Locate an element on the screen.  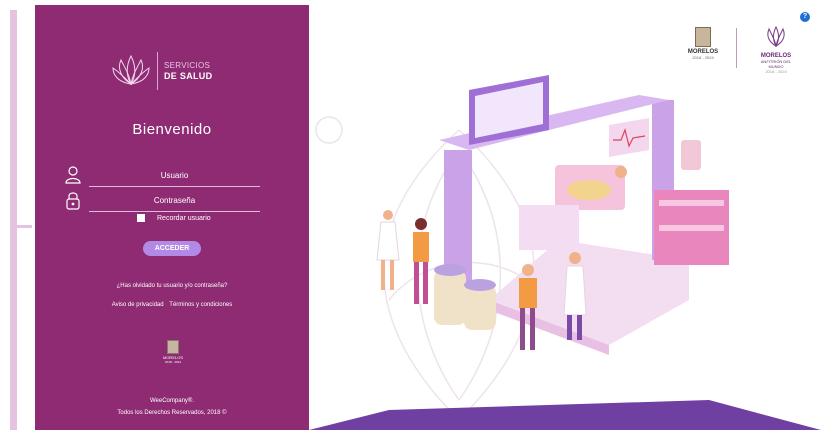
password-field is located at coordinates (162, 201).